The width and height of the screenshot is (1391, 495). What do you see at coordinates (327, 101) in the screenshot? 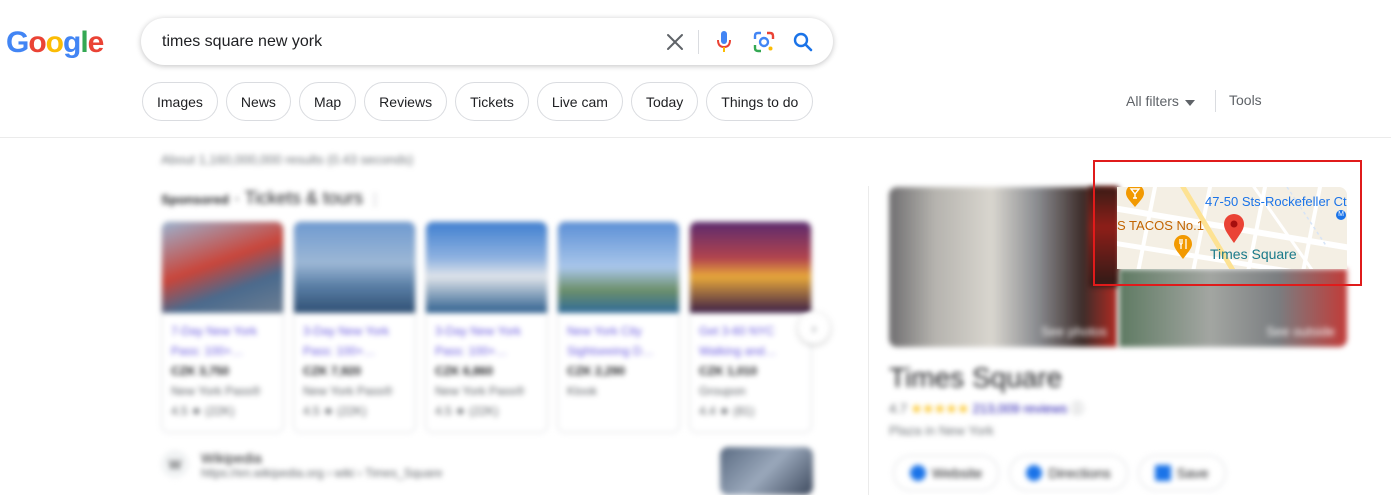
I see `chip-map: Map` at bounding box center [327, 101].